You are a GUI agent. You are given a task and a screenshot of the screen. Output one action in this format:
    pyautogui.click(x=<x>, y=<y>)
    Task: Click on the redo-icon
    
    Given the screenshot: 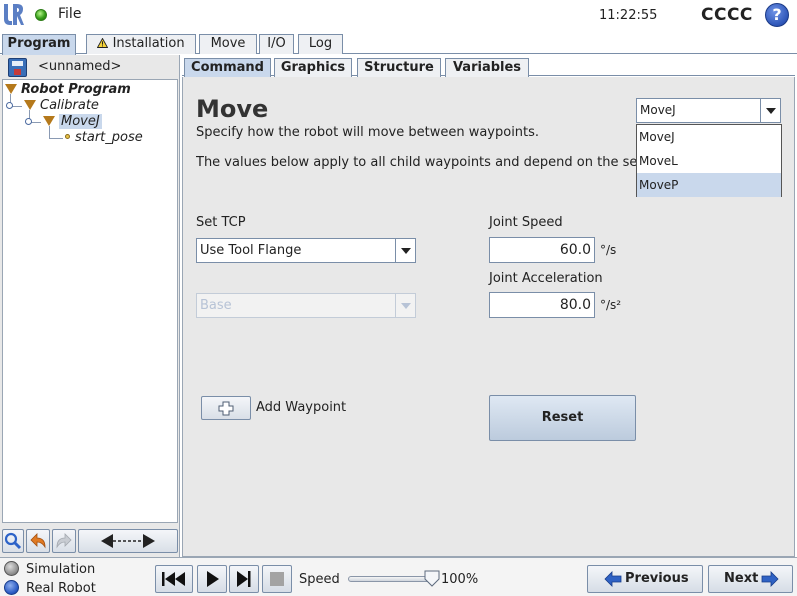 What is the action you would take?
    pyautogui.click(x=64, y=541)
    